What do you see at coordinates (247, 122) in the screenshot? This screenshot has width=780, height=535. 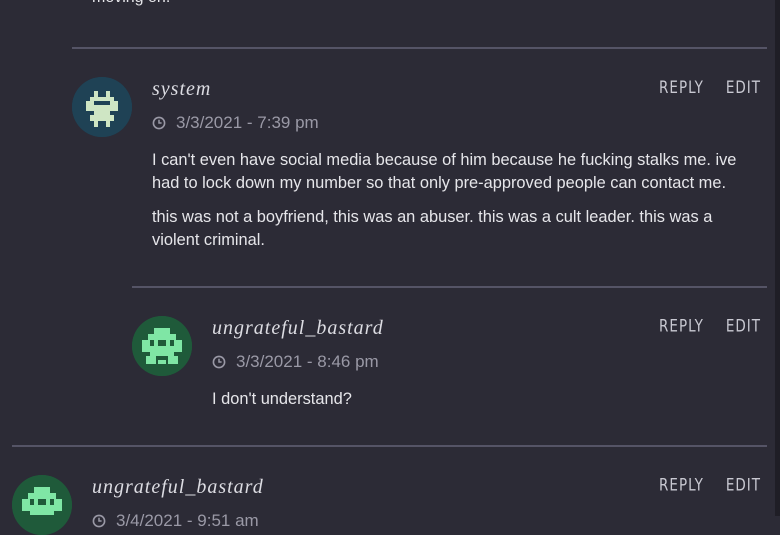 I see `comment-timestamp: 3/3/2021 - 7:39 pm` at bounding box center [247, 122].